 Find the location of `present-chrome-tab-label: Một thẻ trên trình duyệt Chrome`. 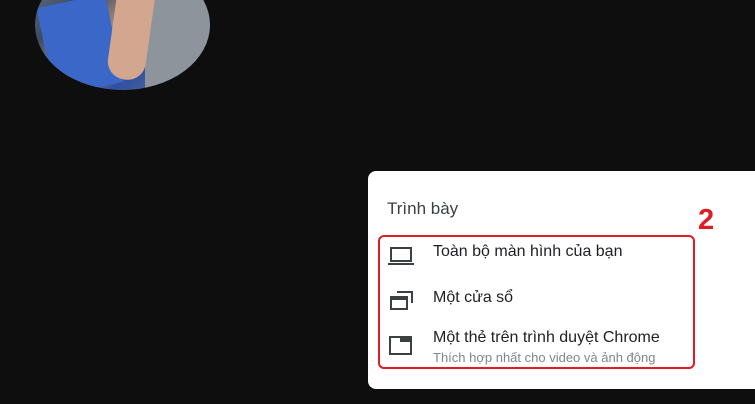

present-chrome-tab-label: Một thẻ trên trình duyệt Chrome is located at coordinates (546, 337).